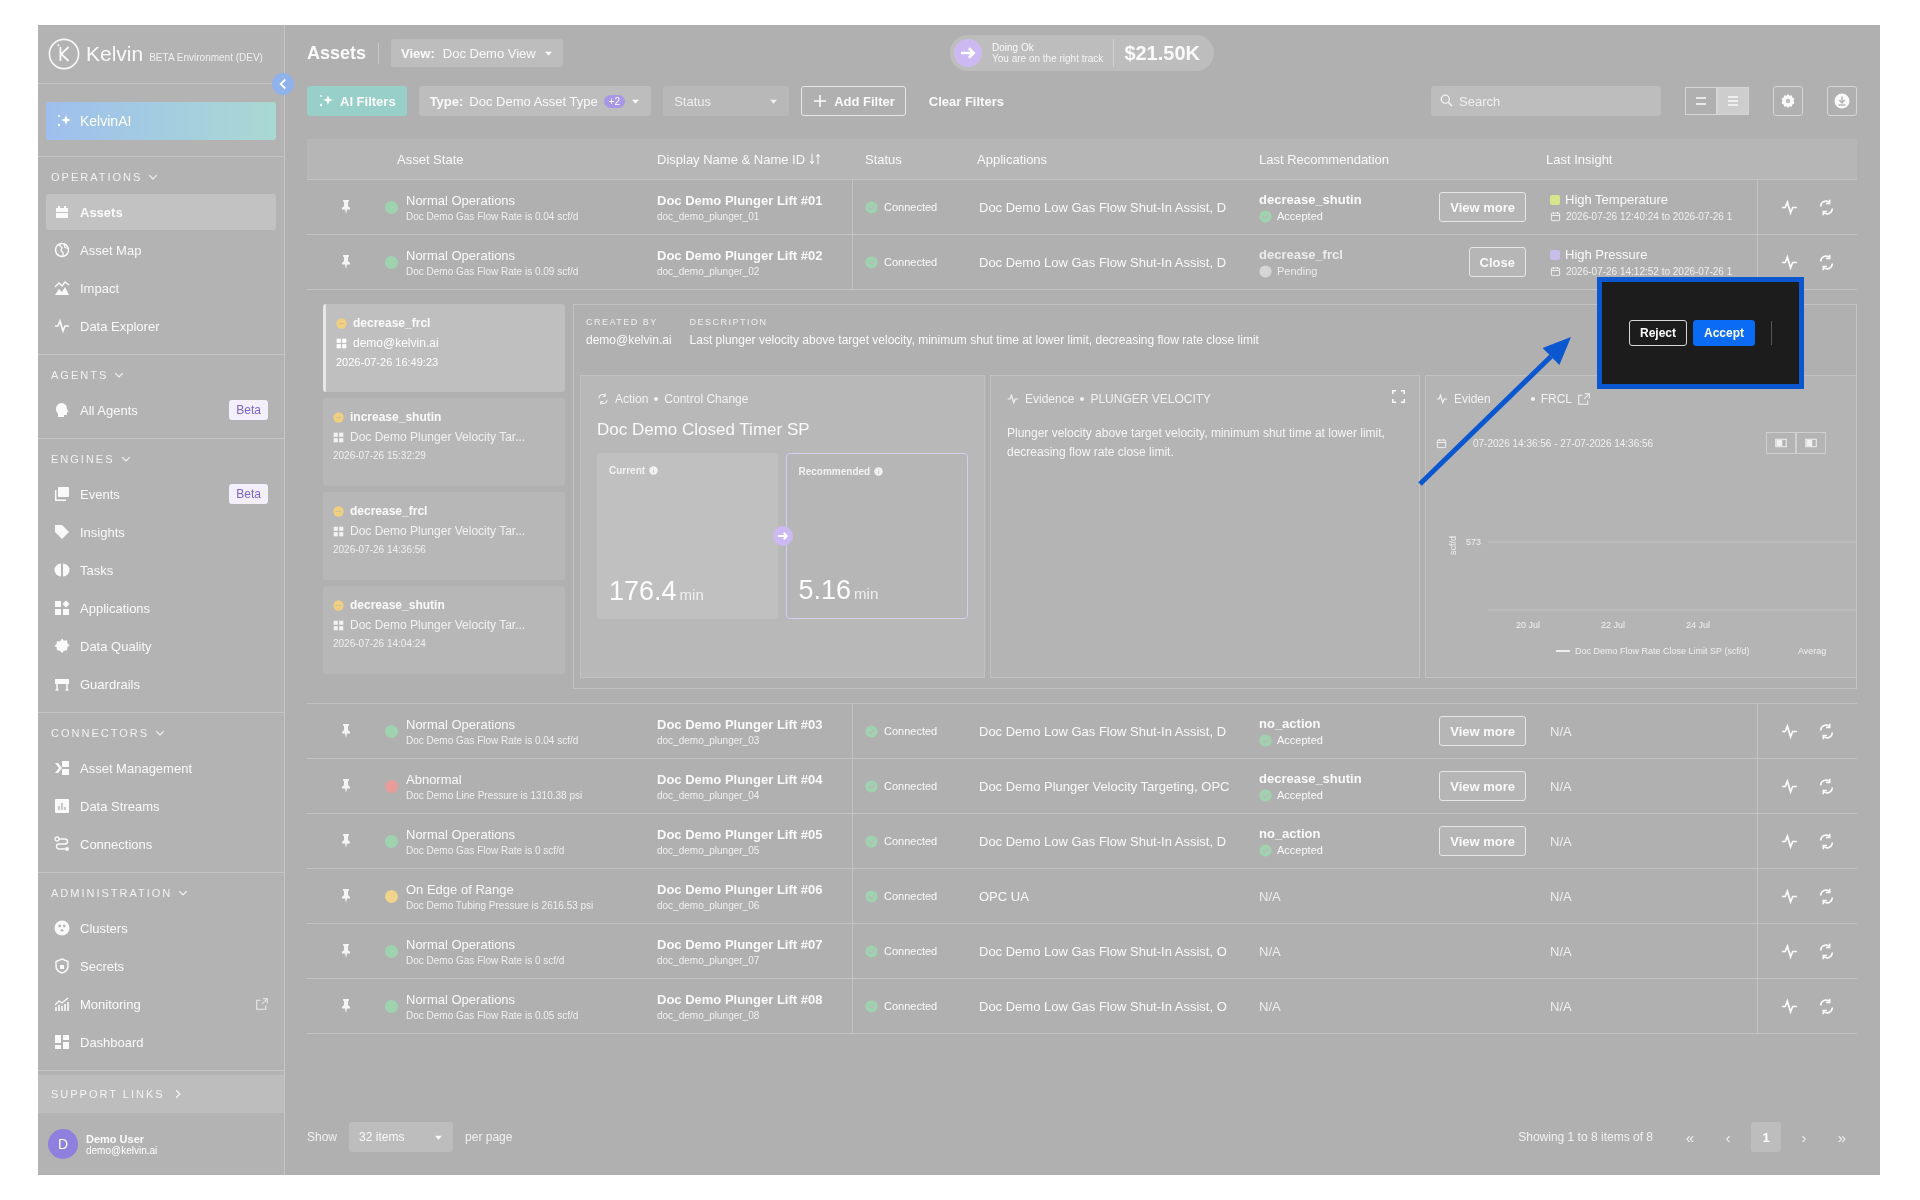 Image resolution: width=1920 pixels, height=1200 pixels. What do you see at coordinates (1390, 159) in the screenshot?
I see `column-header: Last Recommendation` at bounding box center [1390, 159].